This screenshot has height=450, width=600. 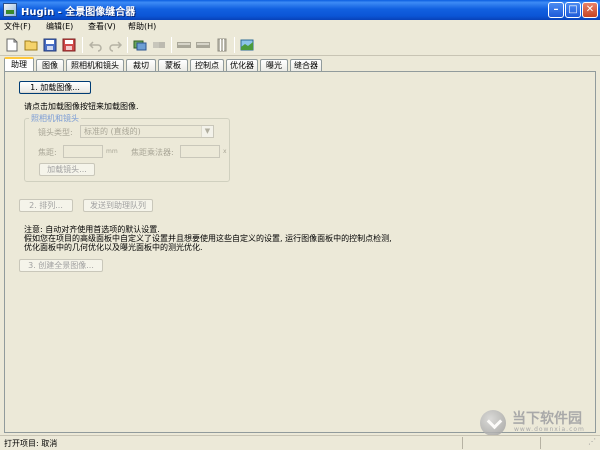 I want to click on save-as-icon, so click(x=69, y=45).